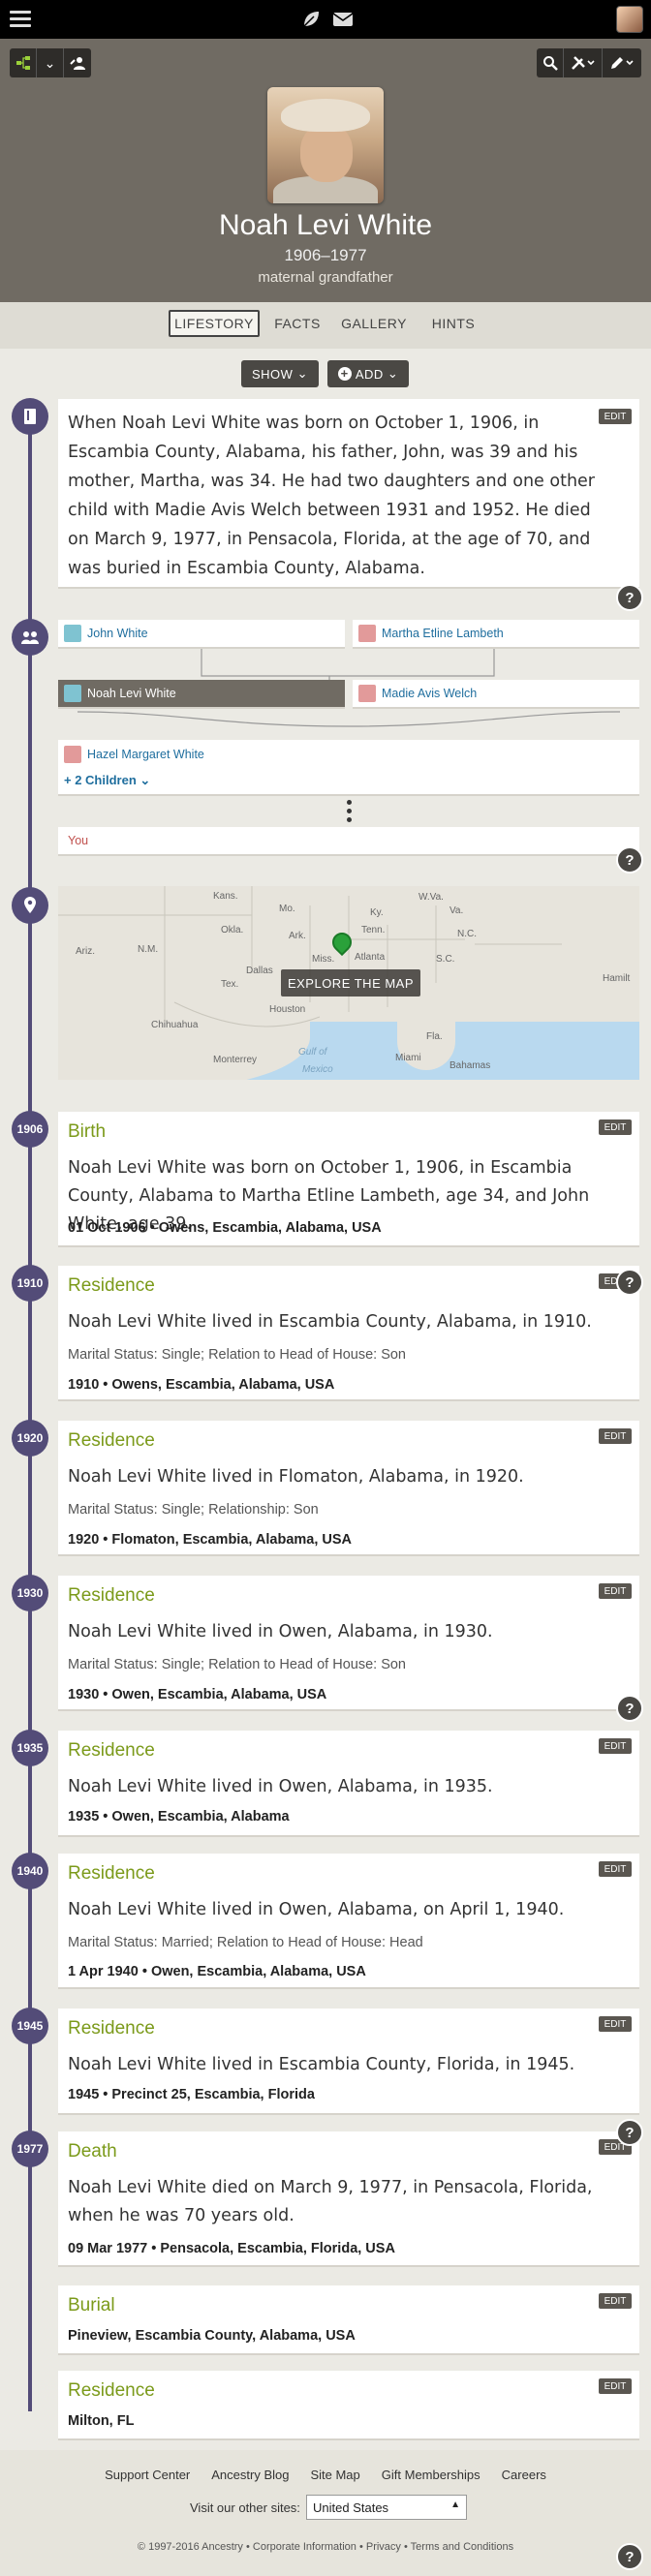 The image size is (651, 2576). I want to click on year-marker: 1920, so click(30, 1438).